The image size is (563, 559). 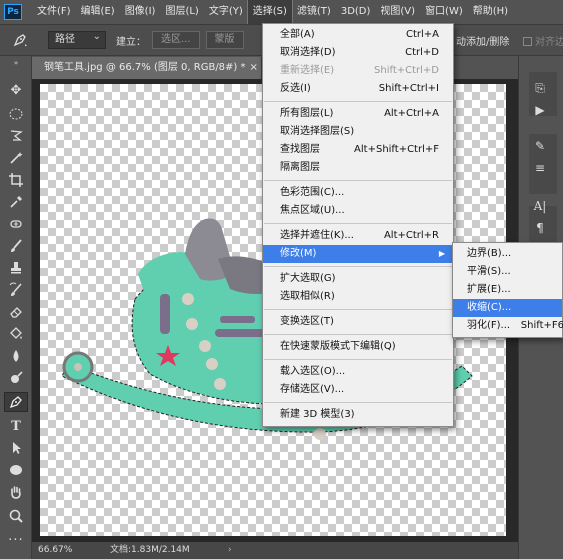 What do you see at coordinates (358, 35) in the screenshot?
I see `menu-option: 全部(A) Ctrl+A` at bounding box center [358, 35].